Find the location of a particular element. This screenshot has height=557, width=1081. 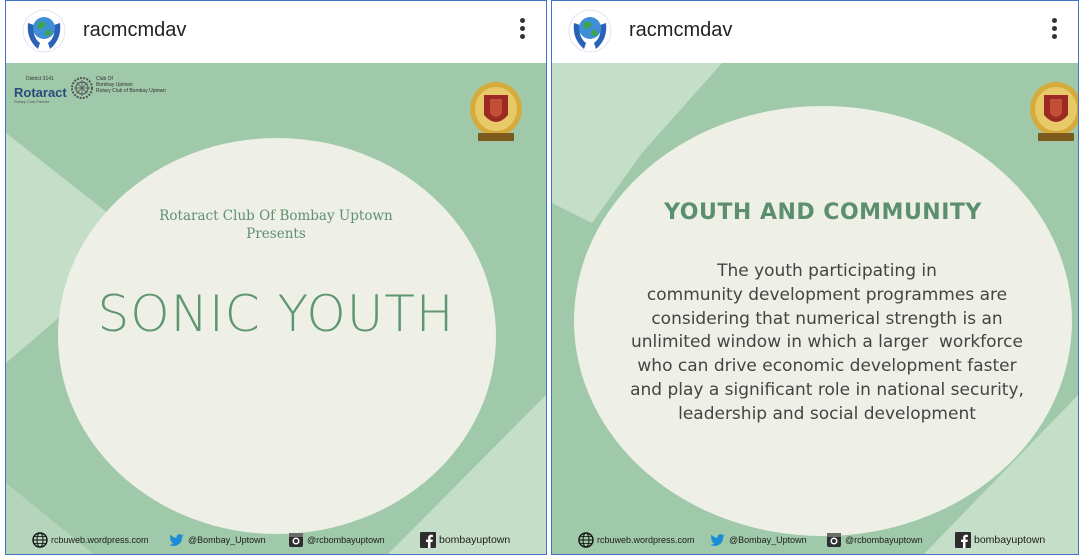

rotary-wheel-icon is located at coordinates (82, 88).